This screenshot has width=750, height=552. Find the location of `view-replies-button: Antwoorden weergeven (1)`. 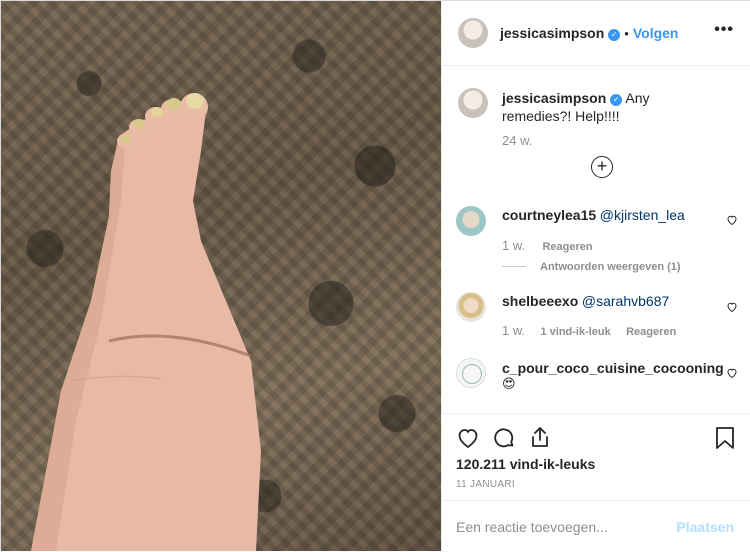

view-replies-button: Antwoorden weergeven (1) is located at coordinates (610, 267).